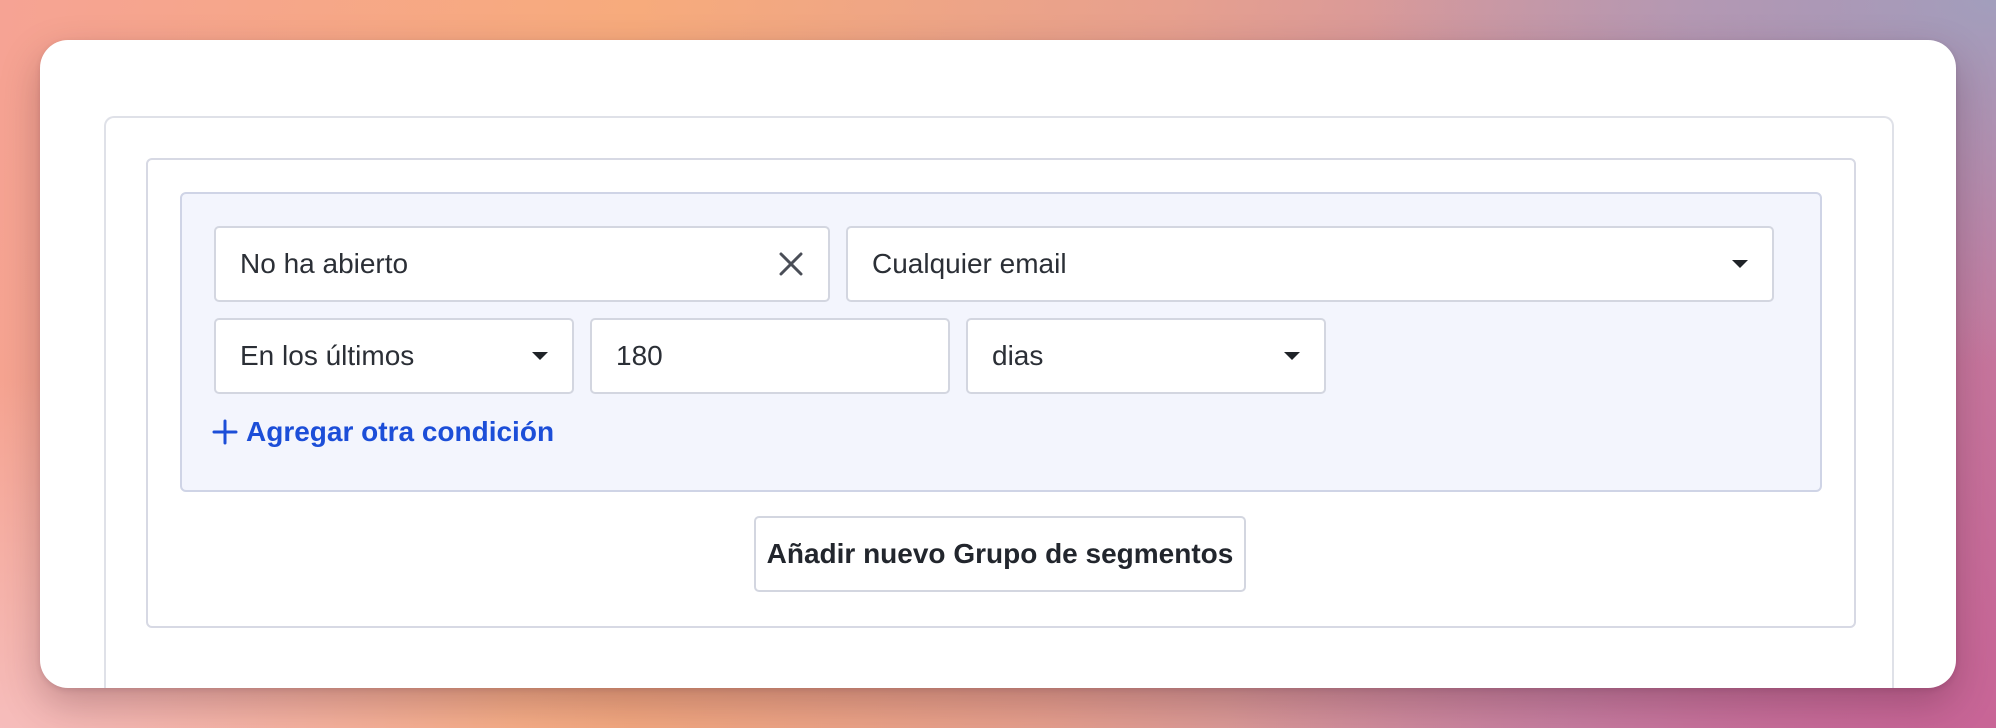 The image size is (1996, 728). Describe the element at coordinates (969, 263) in the screenshot. I see `email-select-value: Cualquier email` at that location.